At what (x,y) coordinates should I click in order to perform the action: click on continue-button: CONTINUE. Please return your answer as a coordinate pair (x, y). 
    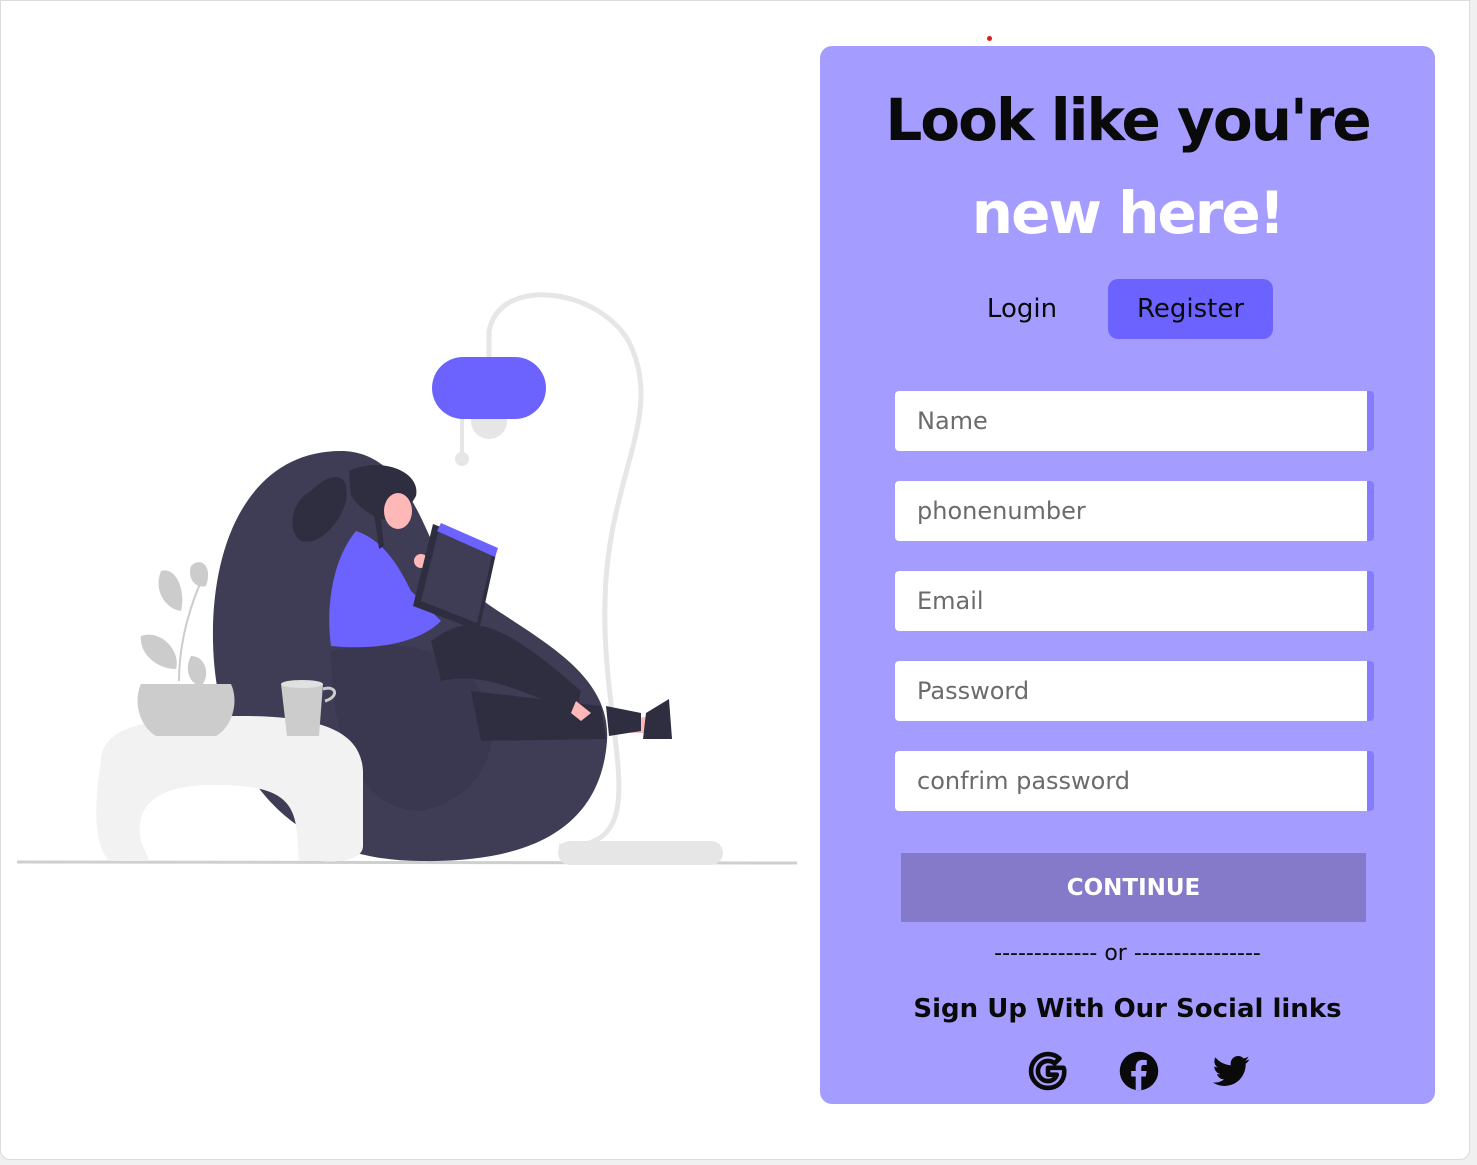
    Looking at the image, I should click on (1133, 887).